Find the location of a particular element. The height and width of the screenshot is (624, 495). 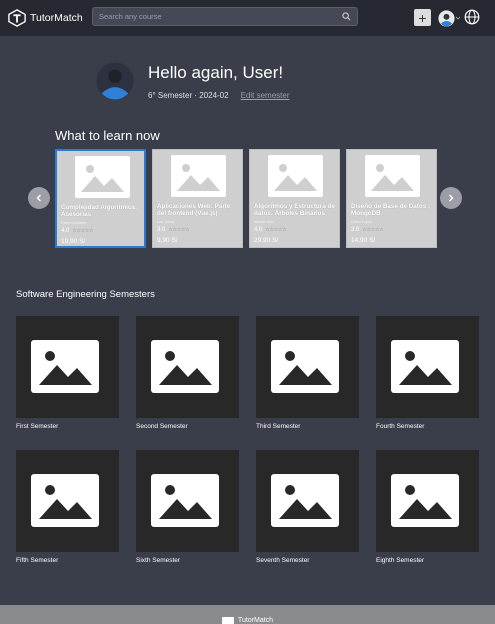

footer: TutorMatch is located at coordinates (247, 614).